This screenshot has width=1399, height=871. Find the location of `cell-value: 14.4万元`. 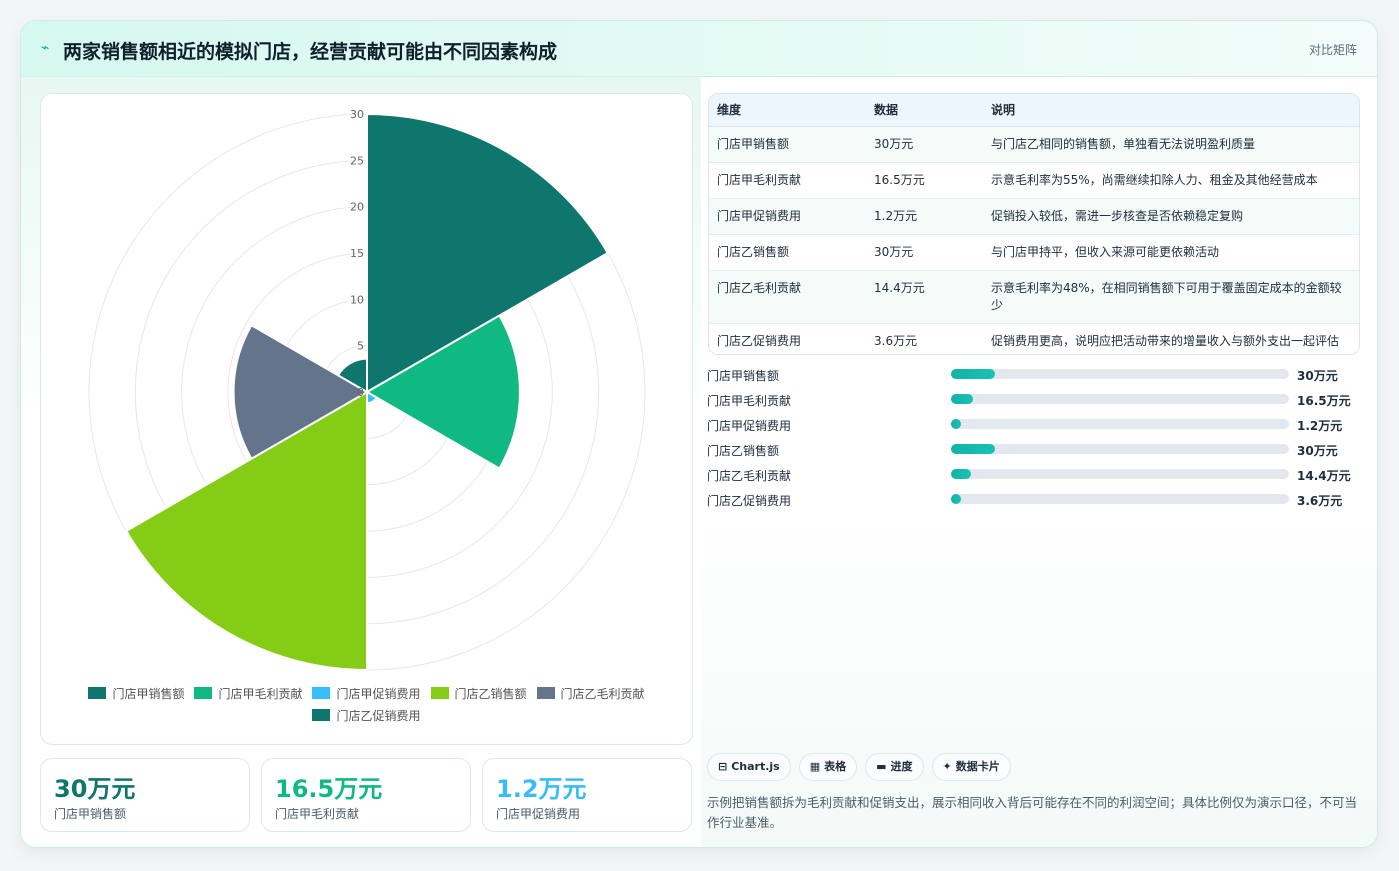

cell-value: 14.4万元 is located at coordinates (924, 297).